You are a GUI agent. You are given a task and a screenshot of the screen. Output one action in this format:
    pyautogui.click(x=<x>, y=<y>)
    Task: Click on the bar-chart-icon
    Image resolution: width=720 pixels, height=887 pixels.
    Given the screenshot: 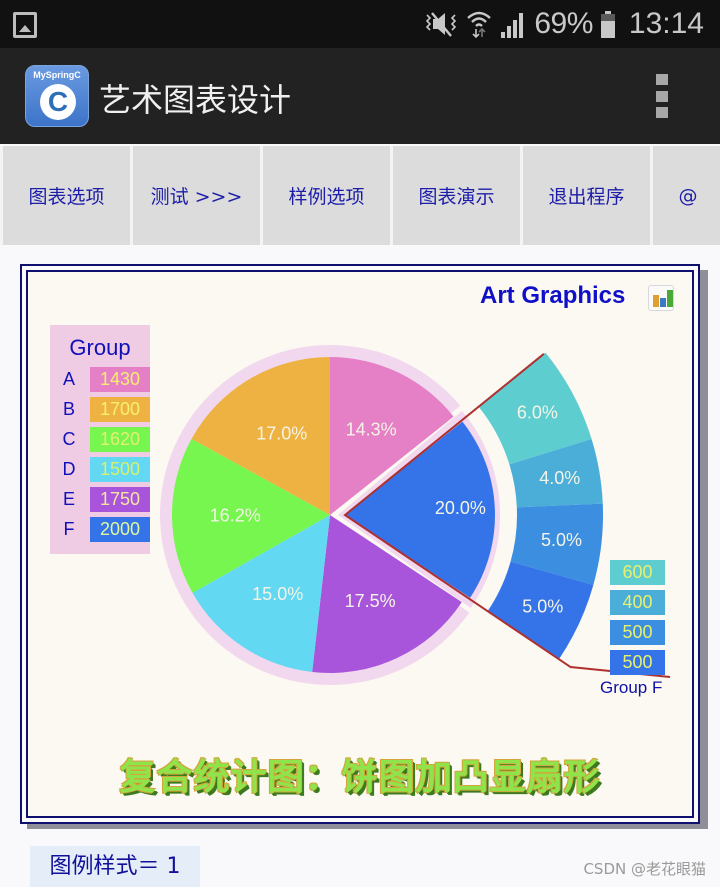 What is the action you would take?
    pyautogui.click(x=661, y=298)
    